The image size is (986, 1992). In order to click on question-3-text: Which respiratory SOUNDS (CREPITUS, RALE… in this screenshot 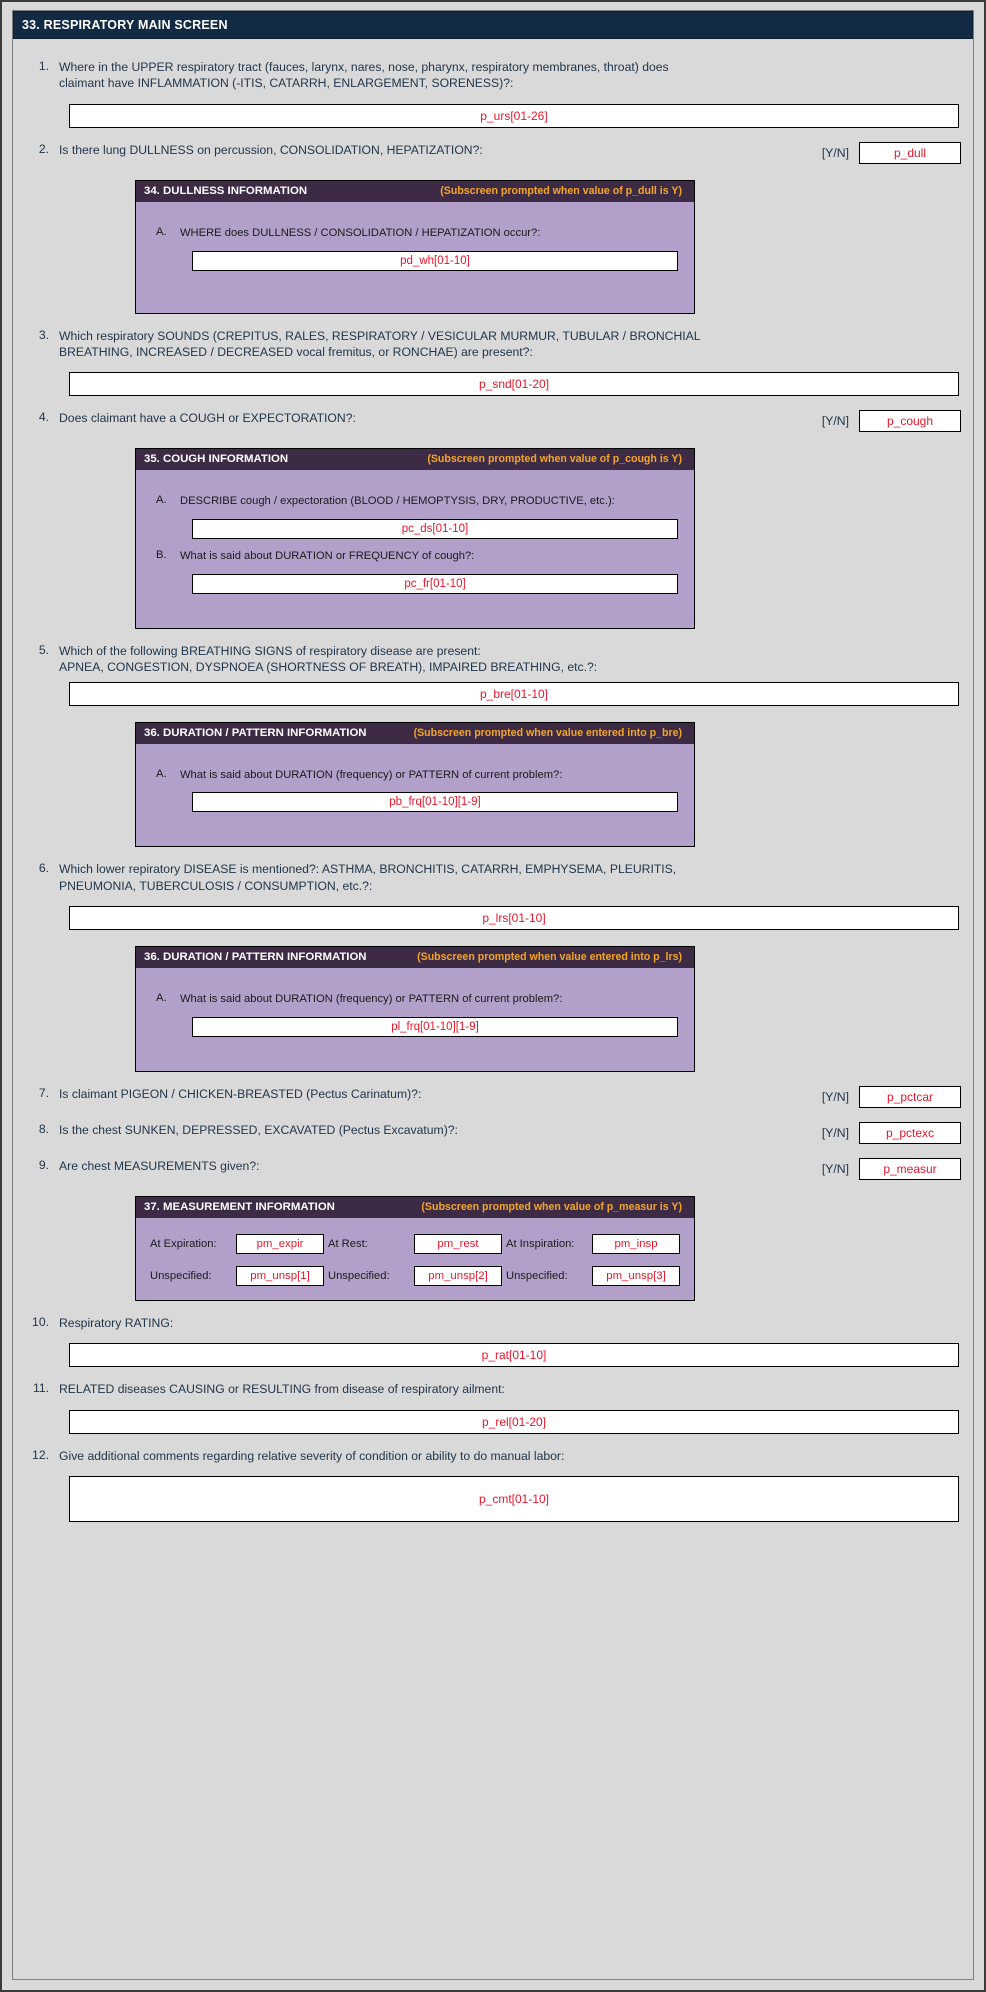, I will do `click(510, 344)`.